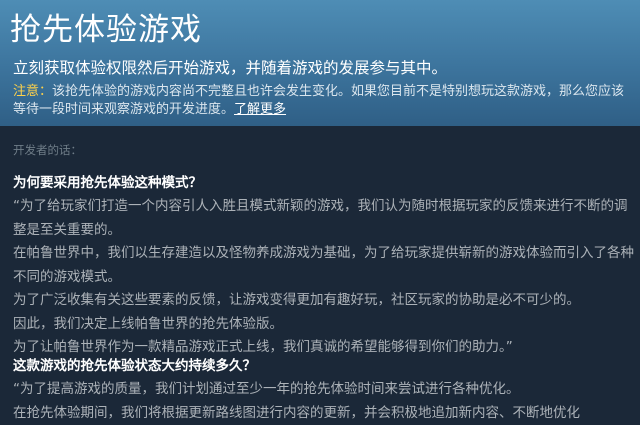 This screenshot has height=425, width=640. Describe the element at coordinates (106, 30) in the screenshot. I see `page-title: 抢先体验游戏` at that location.